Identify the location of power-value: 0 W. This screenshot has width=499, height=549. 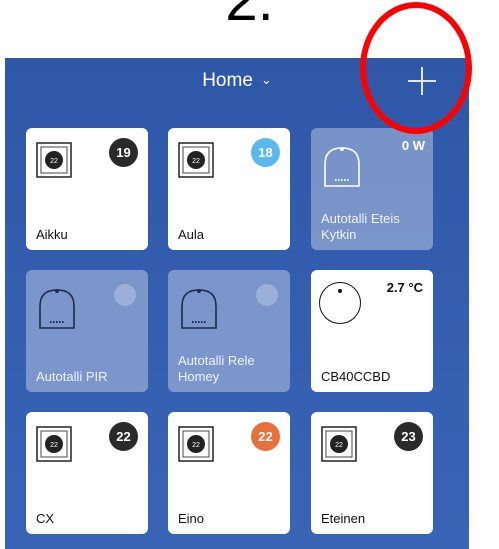
(413, 145).